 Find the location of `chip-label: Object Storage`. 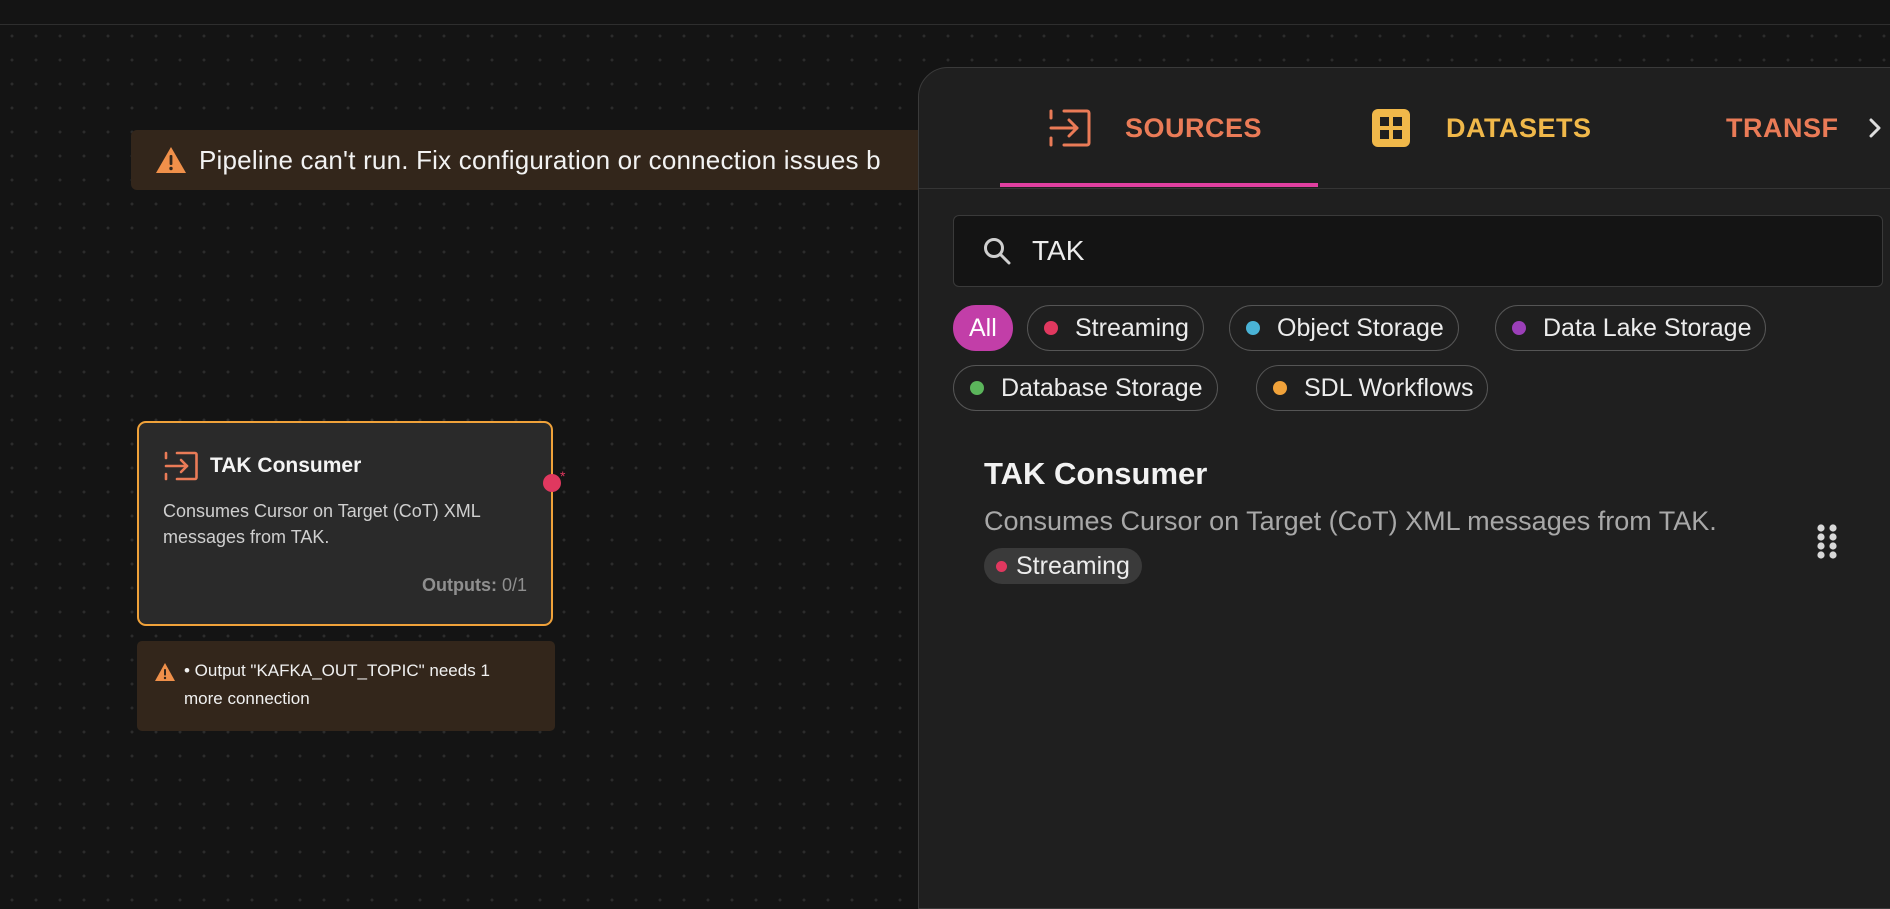

chip-label: Object Storage is located at coordinates (1360, 327).